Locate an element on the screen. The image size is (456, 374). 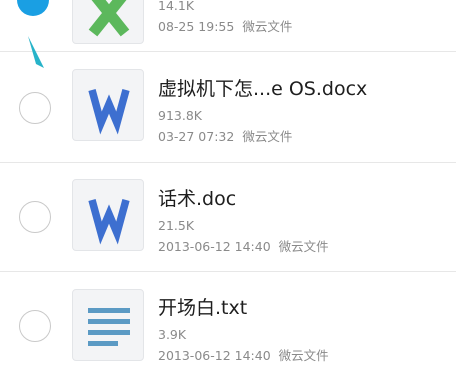
selected-checkbox is located at coordinates (33, 8).